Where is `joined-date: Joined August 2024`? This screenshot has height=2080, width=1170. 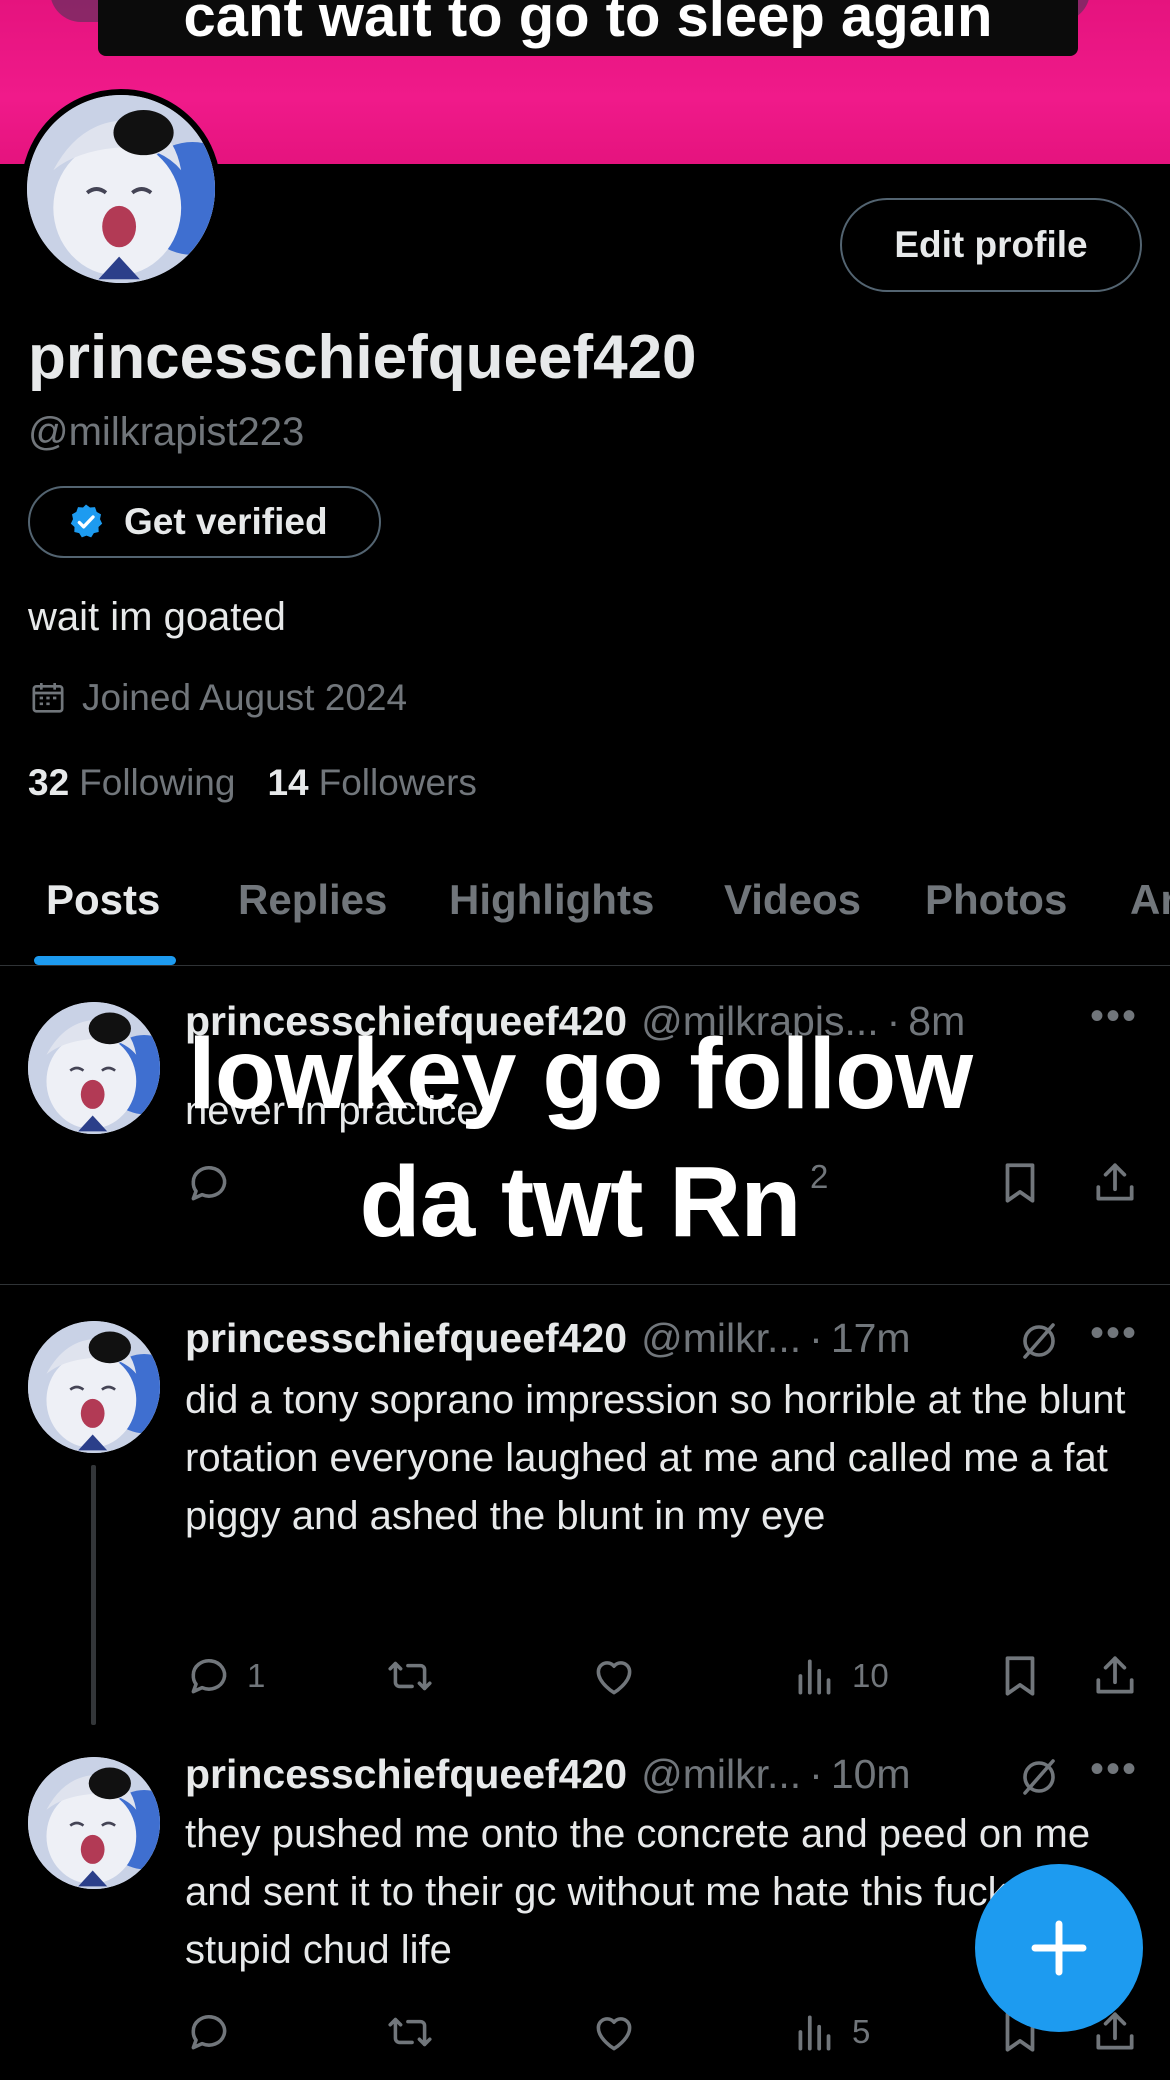 joined-date: Joined August 2024 is located at coordinates (217, 698).